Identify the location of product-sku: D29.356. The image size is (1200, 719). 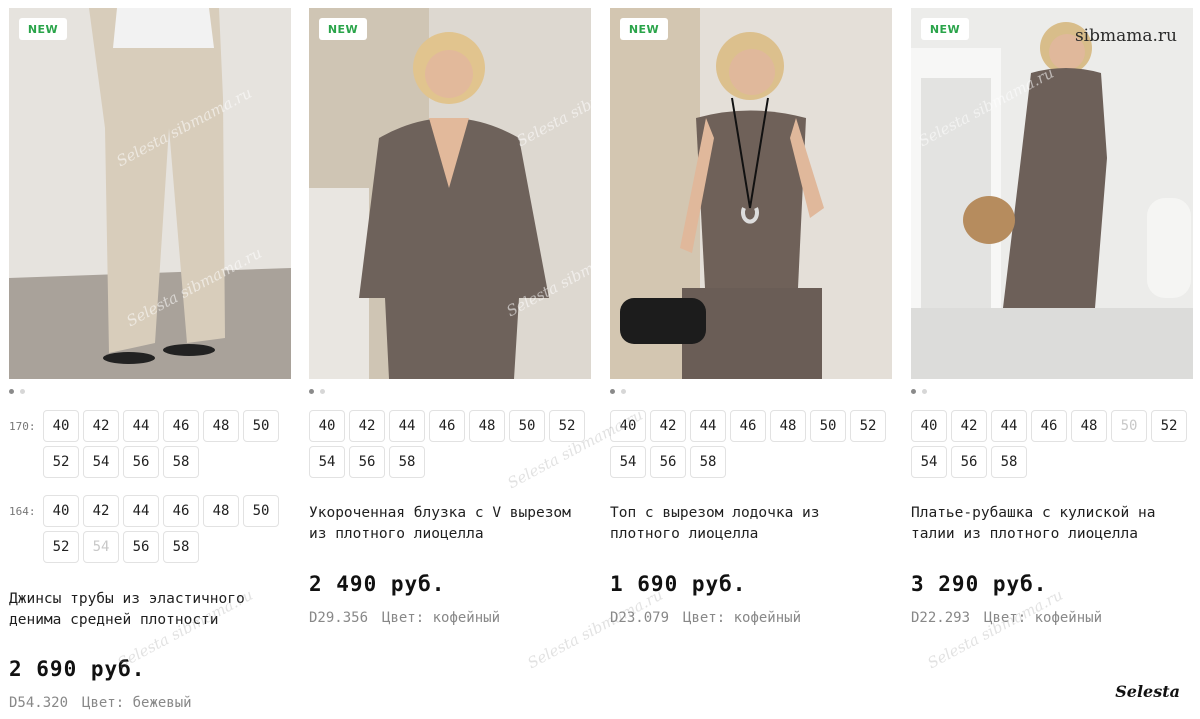
(339, 618).